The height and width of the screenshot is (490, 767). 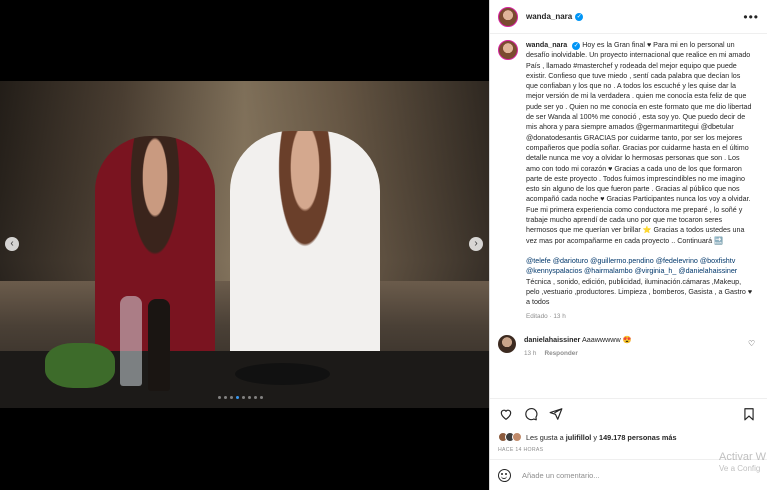 I want to click on like-button, so click(x=506, y=414).